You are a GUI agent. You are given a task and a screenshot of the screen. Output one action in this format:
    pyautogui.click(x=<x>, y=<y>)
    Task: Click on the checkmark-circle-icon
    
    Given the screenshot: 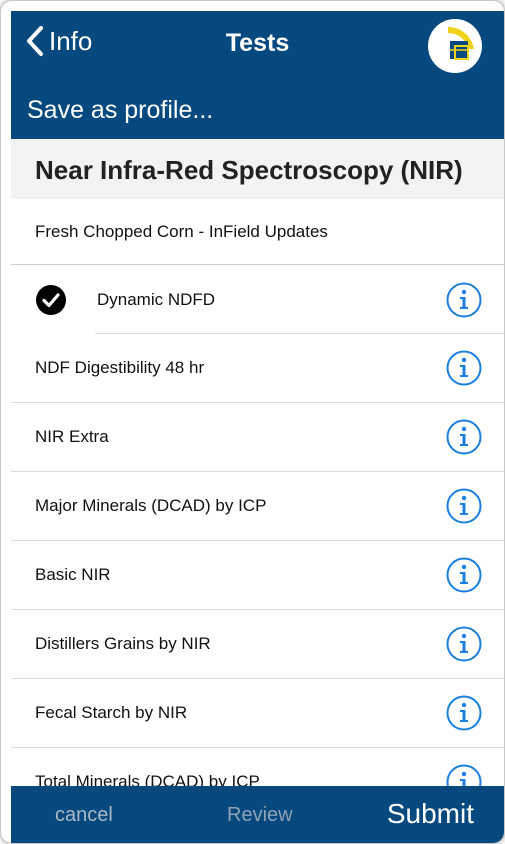 What is the action you would take?
    pyautogui.click(x=51, y=300)
    